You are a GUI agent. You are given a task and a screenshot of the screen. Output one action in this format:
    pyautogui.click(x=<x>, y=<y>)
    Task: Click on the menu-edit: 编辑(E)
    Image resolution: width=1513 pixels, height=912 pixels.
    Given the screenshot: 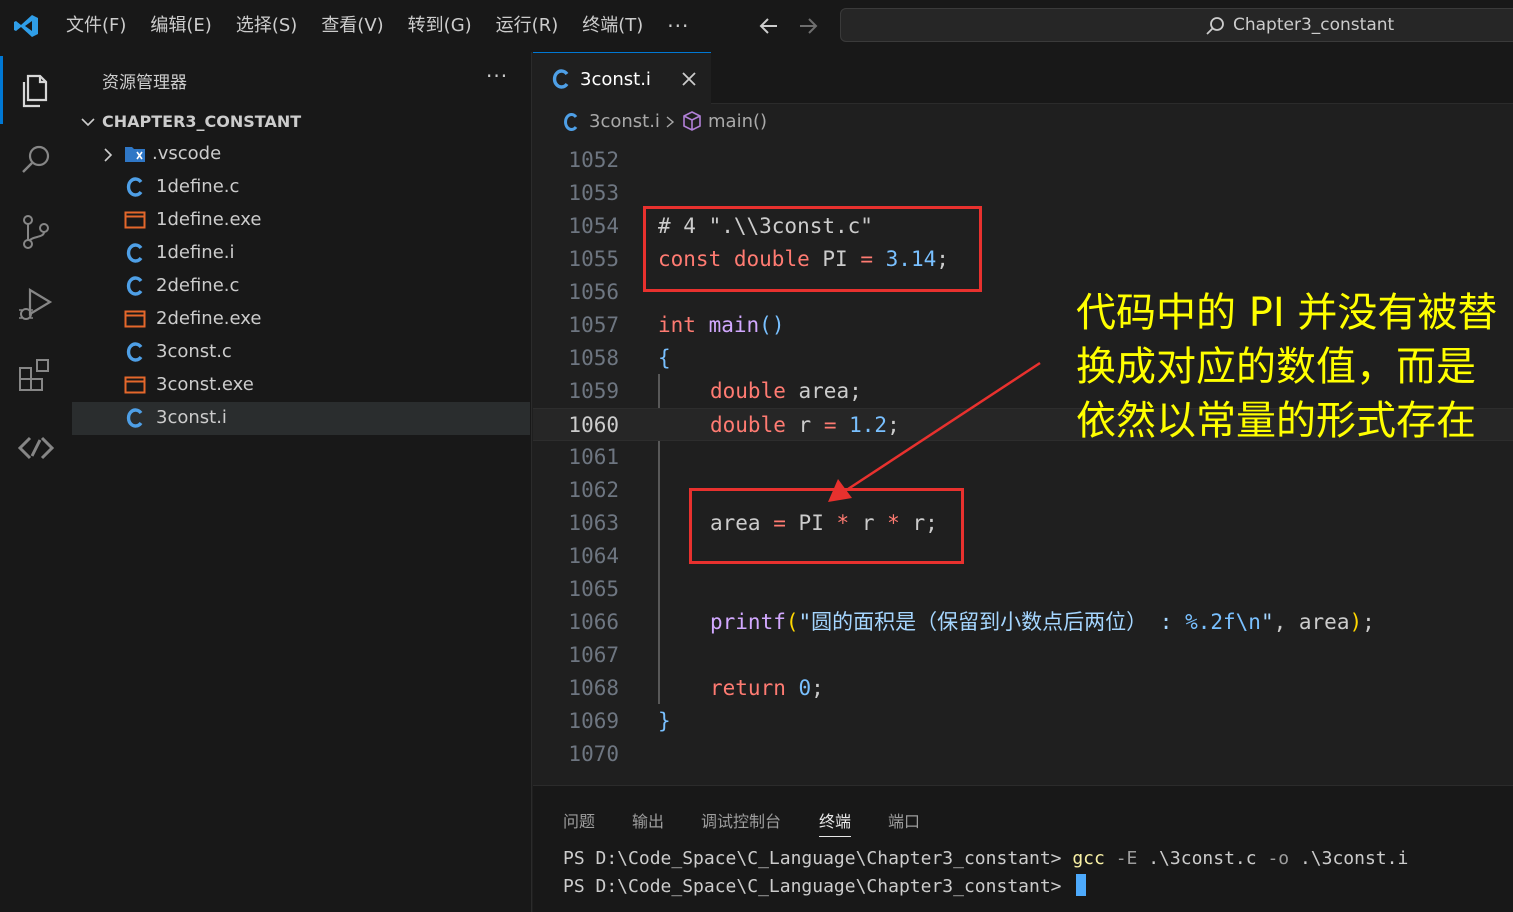 What is the action you would take?
    pyautogui.click(x=180, y=26)
    